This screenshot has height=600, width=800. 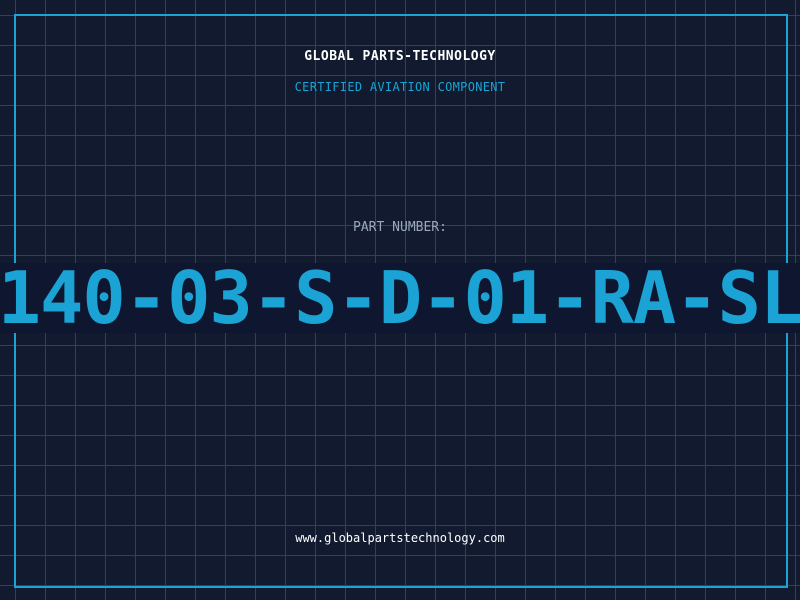 What do you see at coordinates (400, 56) in the screenshot?
I see `company-title: GLOBAL PARTS-TECHNOLOGY` at bounding box center [400, 56].